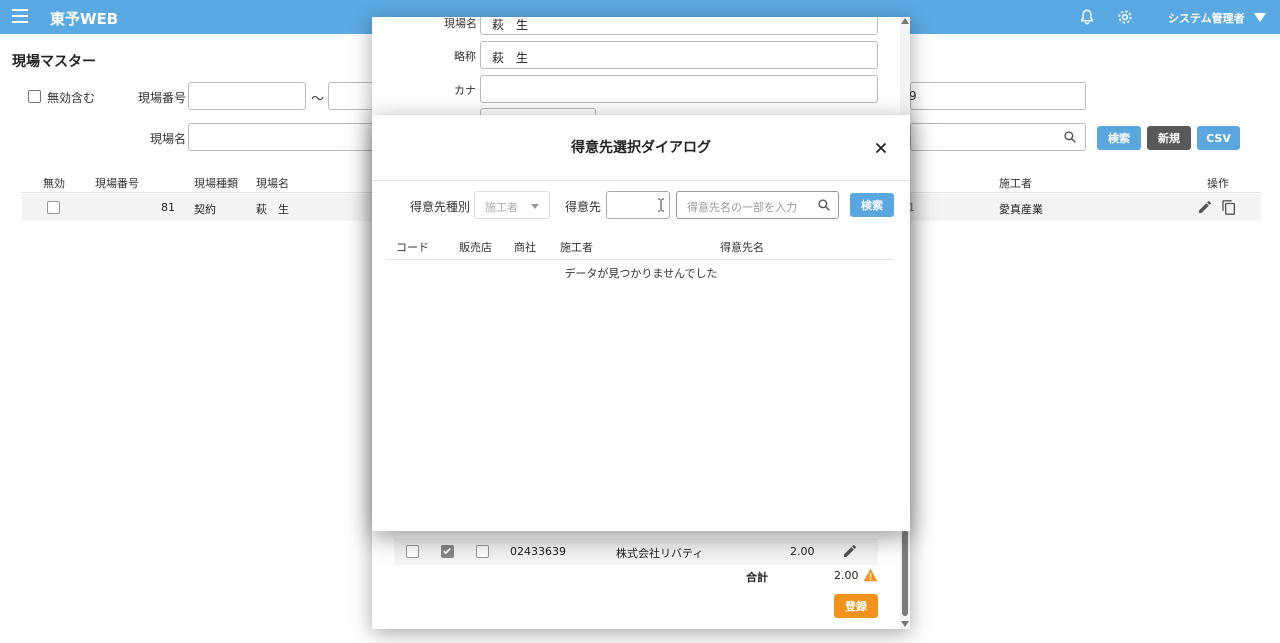 This screenshot has width=1280, height=643. What do you see at coordinates (54, 62) in the screenshot?
I see `page-title: 現場マスター` at bounding box center [54, 62].